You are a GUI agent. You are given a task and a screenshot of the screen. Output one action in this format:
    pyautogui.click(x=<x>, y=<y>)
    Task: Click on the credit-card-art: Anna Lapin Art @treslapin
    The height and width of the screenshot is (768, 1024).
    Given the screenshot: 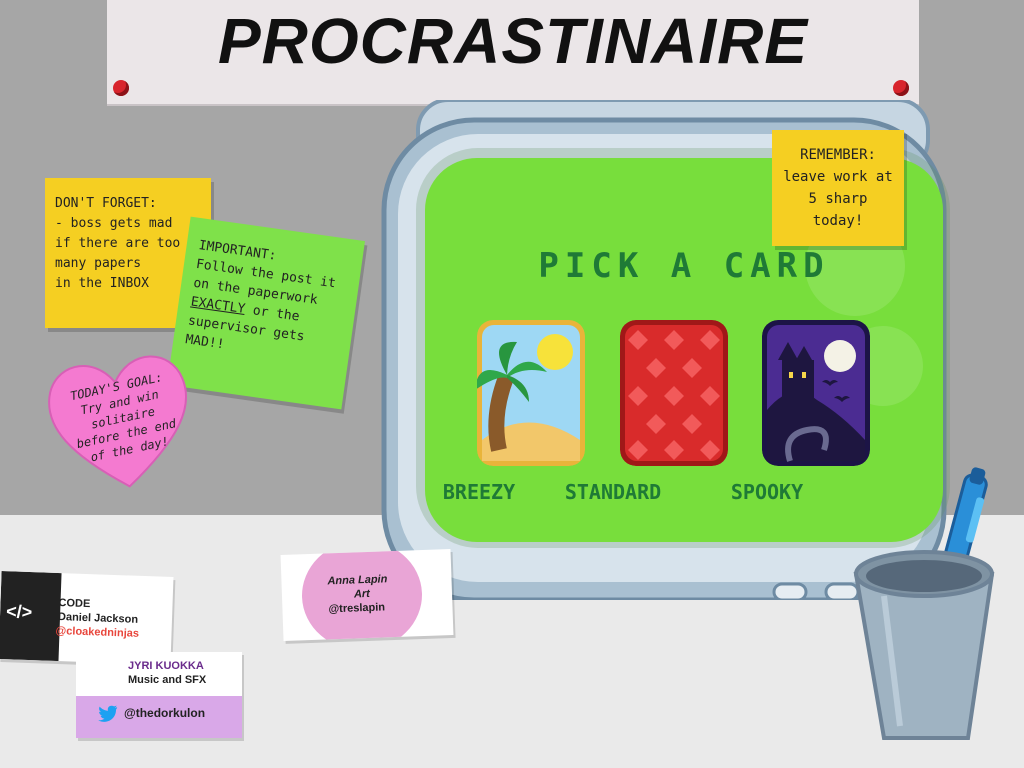 What is the action you would take?
    pyautogui.click(x=367, y=595)
    